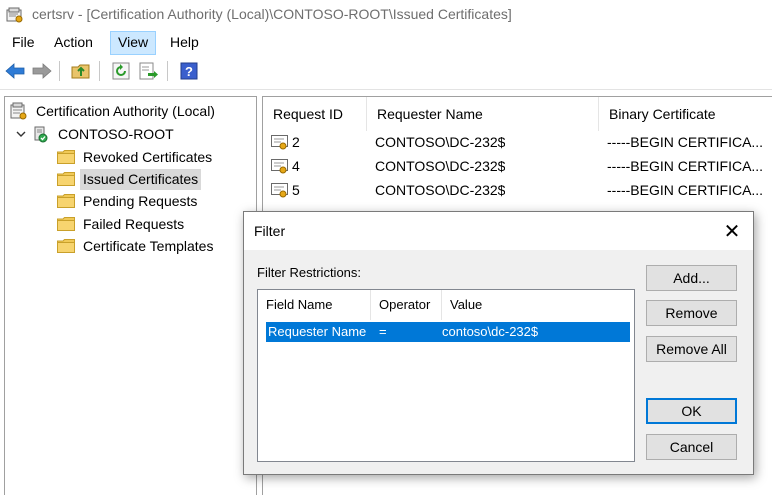 This screenshot has height=495, width=772. What do you see at coordinates (296, 190) in the screenshot?
I see `cell-request-id: 5` at bounding box center [296, 190].